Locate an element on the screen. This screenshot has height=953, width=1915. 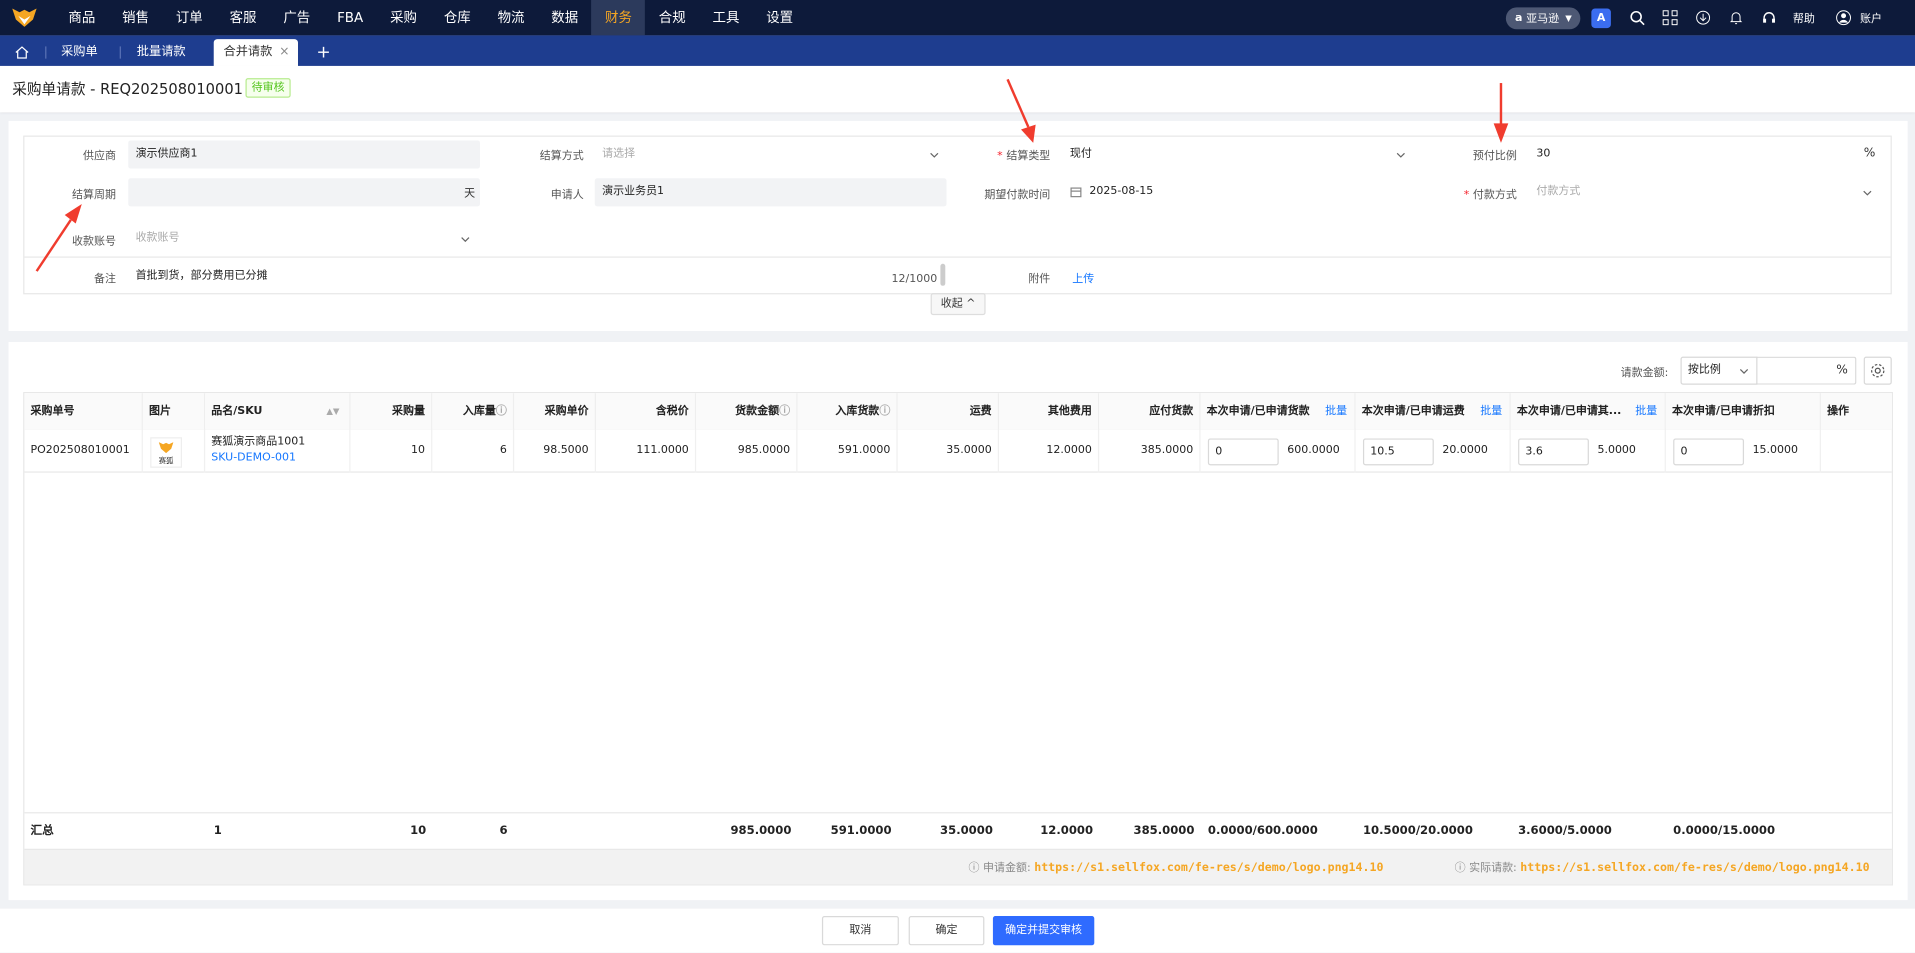
col-po-number: 采购单号 is located at coordinates (83, 411).